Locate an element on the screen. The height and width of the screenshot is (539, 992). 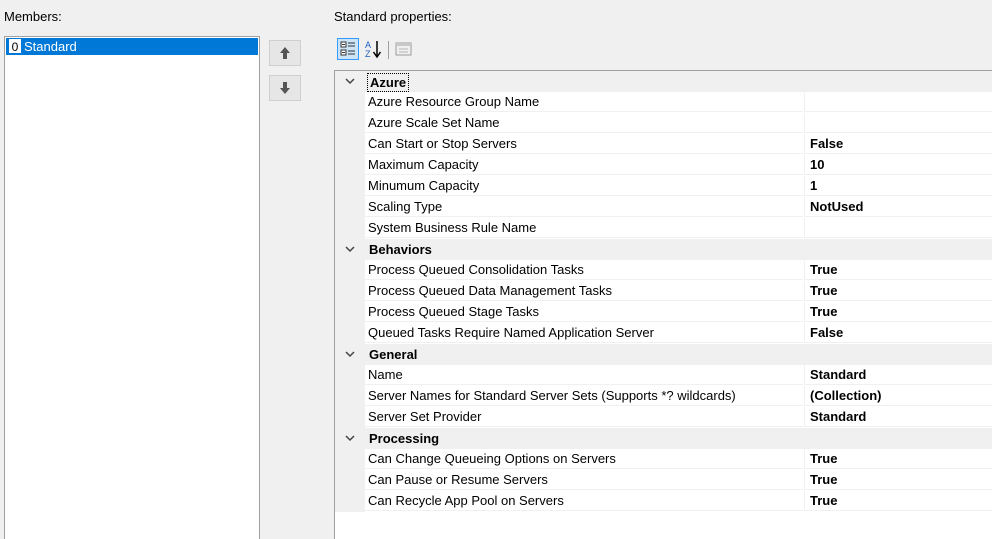
property-name: Name is located at coordinates (584, 375).